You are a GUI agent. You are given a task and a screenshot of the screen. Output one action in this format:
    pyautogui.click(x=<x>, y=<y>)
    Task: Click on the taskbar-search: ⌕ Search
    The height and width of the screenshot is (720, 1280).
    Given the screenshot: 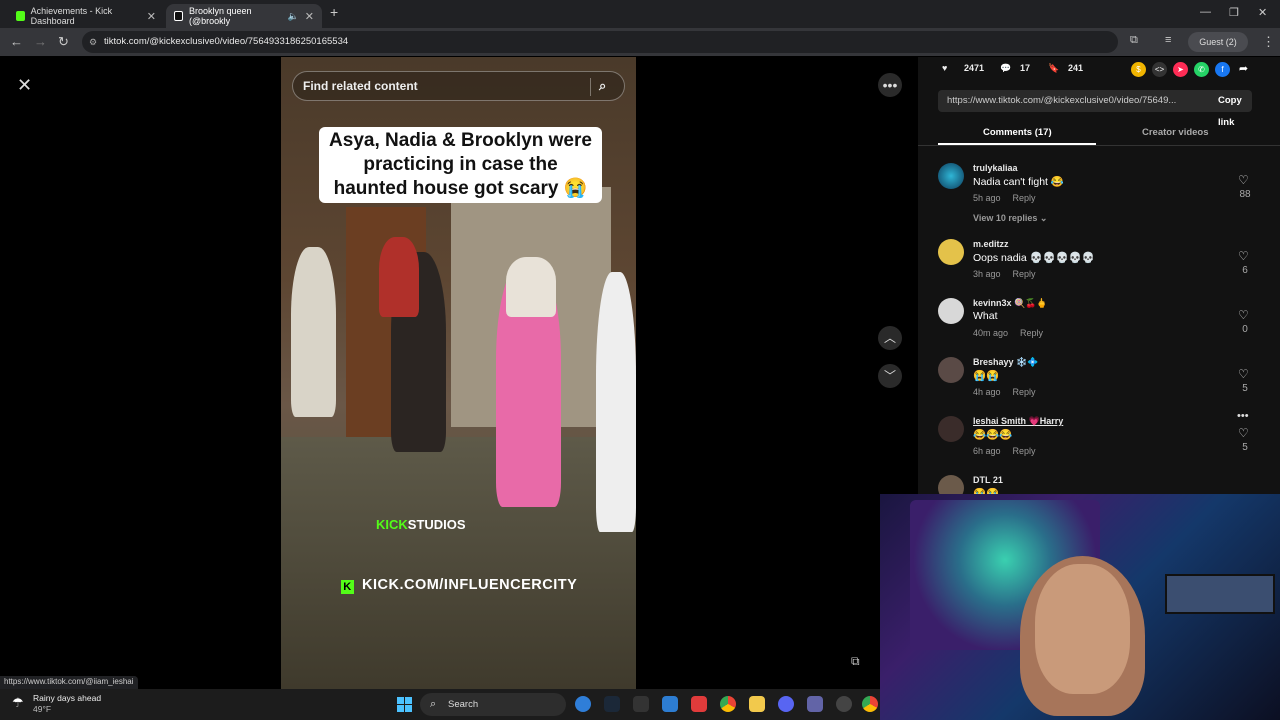 What is the action you would take?
    pyautogui.click(x=493, y=704)
    